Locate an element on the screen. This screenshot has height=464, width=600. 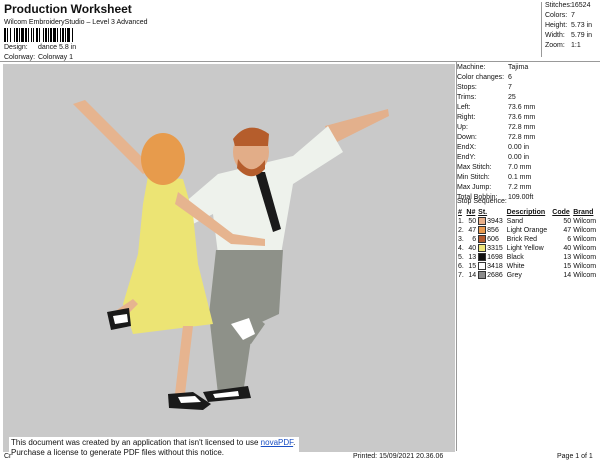
stat-label: Down: is located at coordinates (467, 137).